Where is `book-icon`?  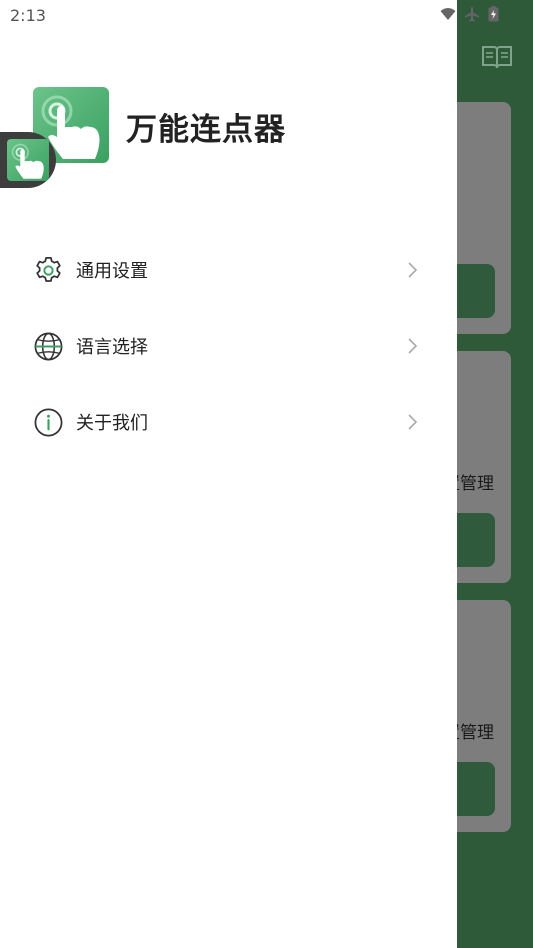 book-icon is located at coordinates (497, 57).